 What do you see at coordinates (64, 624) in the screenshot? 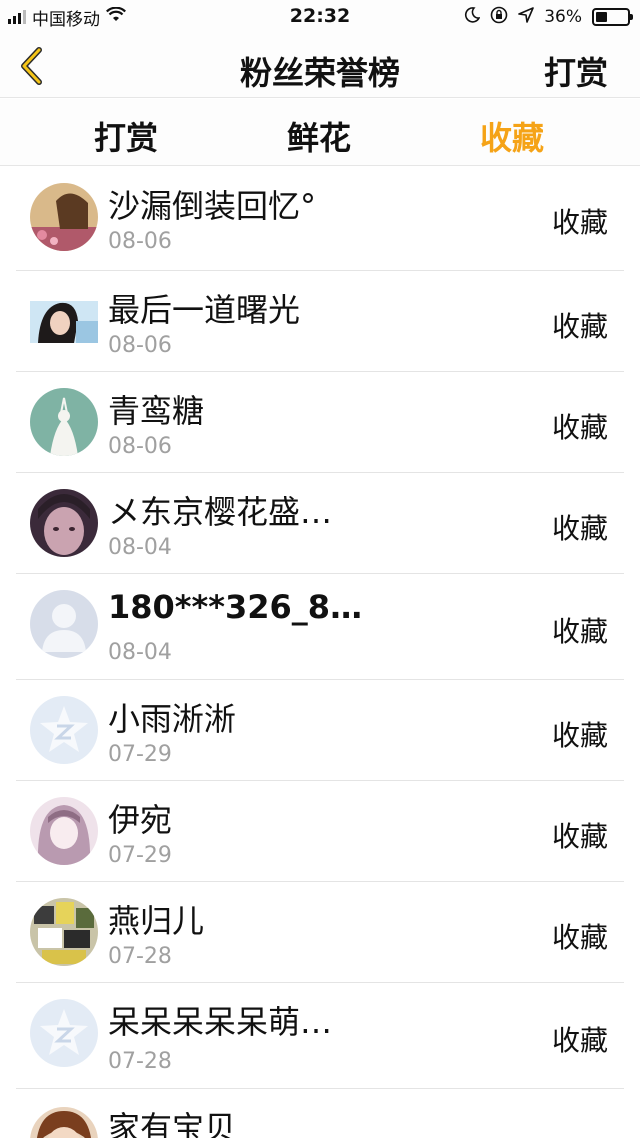
I see `default-person-avatar` at bounding box center [64, 624].